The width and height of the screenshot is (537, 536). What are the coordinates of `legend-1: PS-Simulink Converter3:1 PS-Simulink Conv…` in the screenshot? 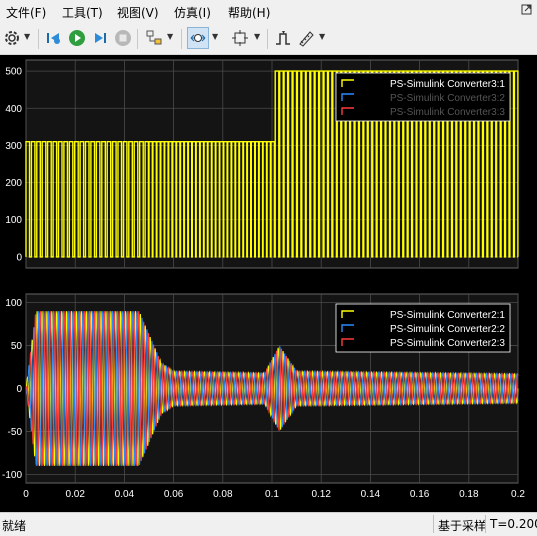 It's located at (423, 97).